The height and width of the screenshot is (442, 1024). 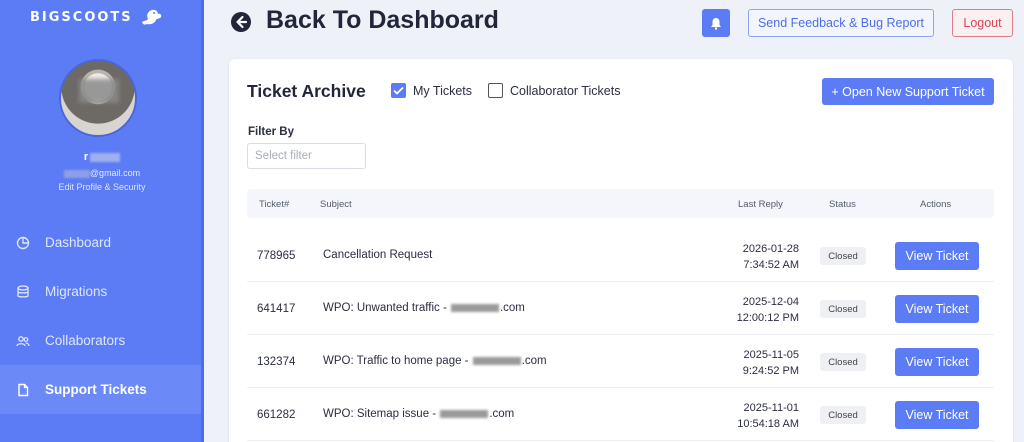 What do you see at coordinates (271, 132) in the screenshot?
I see `filter-label: Filter By` at bounding box center [271, 132].